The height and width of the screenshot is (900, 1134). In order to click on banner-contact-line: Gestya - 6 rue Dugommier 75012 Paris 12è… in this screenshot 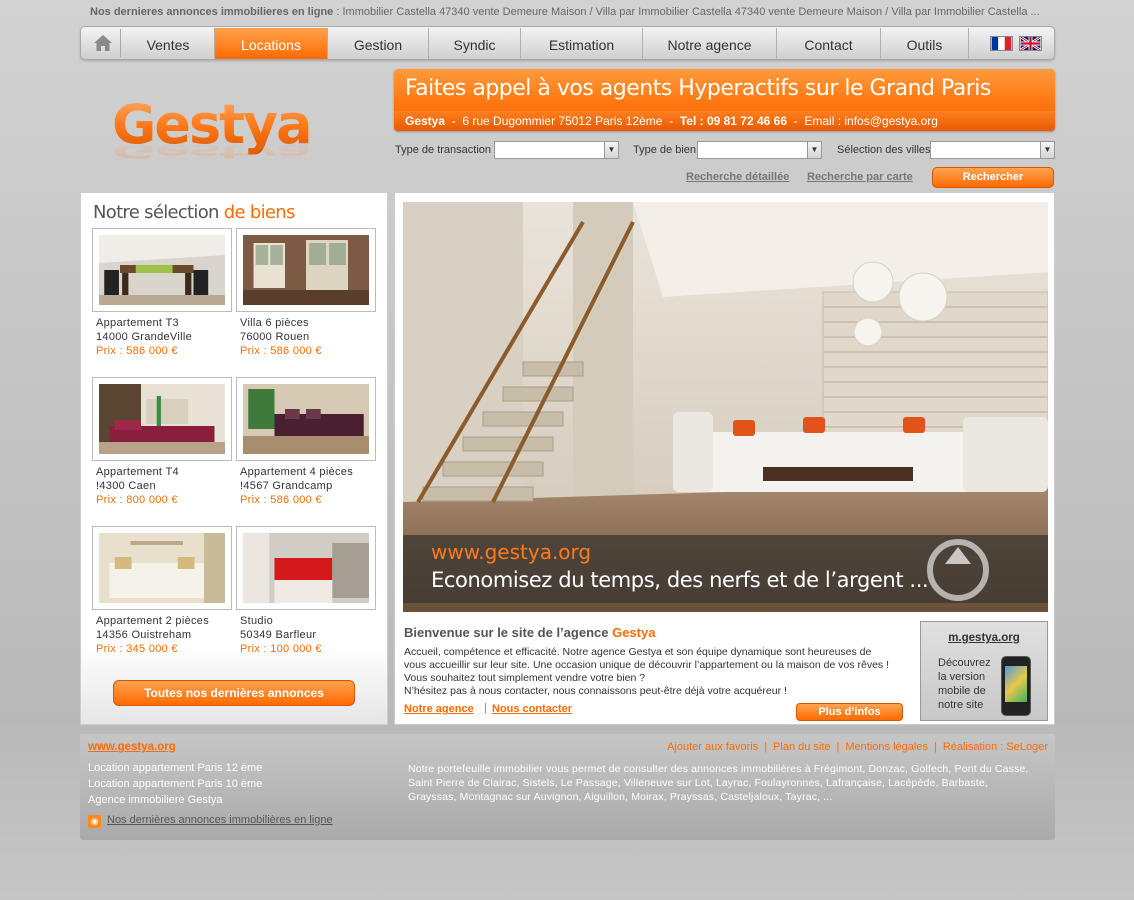, I will do `click(724, 121)`.